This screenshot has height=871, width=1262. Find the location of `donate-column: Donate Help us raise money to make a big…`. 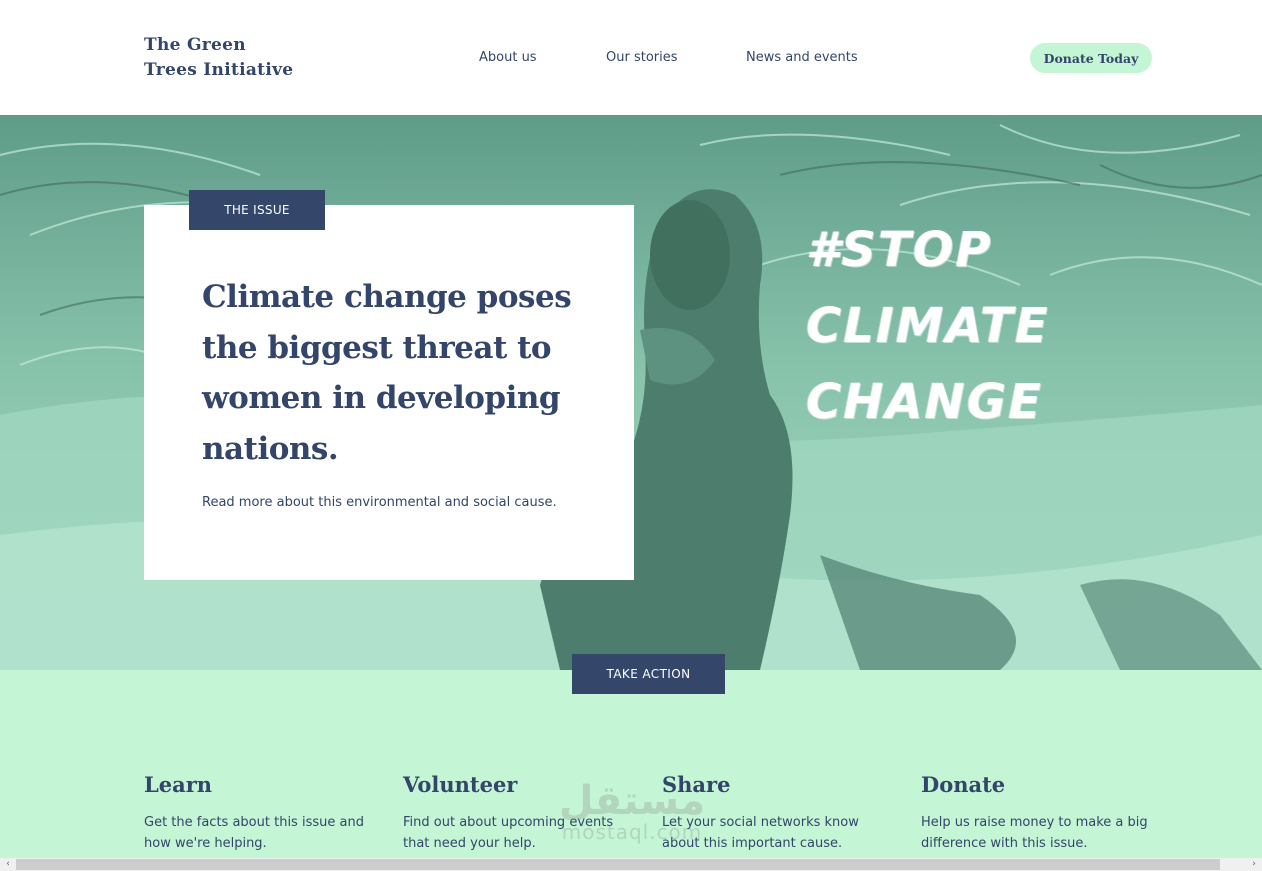

donate-column: Donate Help us raise money to make a big… is located at coordinates (1036, 813).